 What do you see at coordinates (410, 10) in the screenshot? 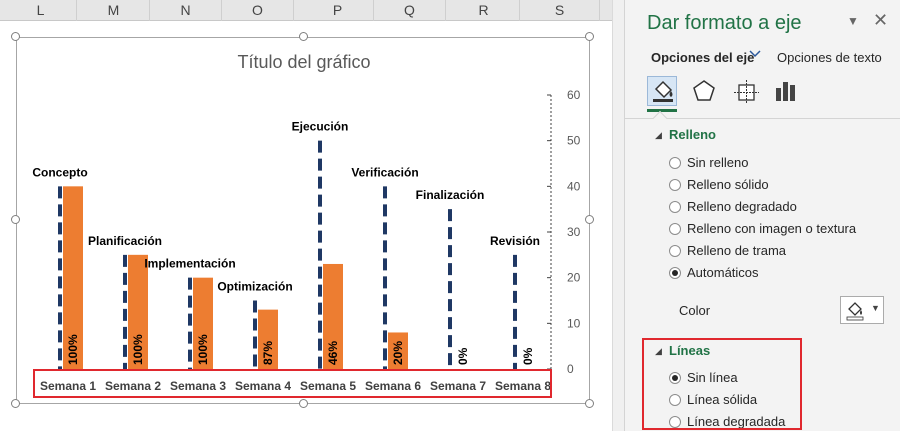
I see `column-header-q: Q` at bounding box center [410, 10].